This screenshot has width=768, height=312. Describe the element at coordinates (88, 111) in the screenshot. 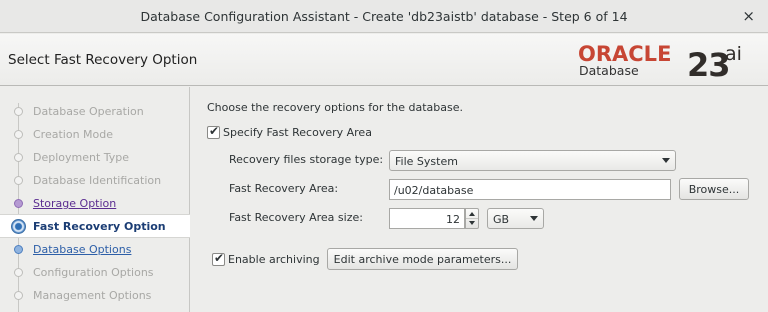

I see `step-label: Database Operation` at that location.